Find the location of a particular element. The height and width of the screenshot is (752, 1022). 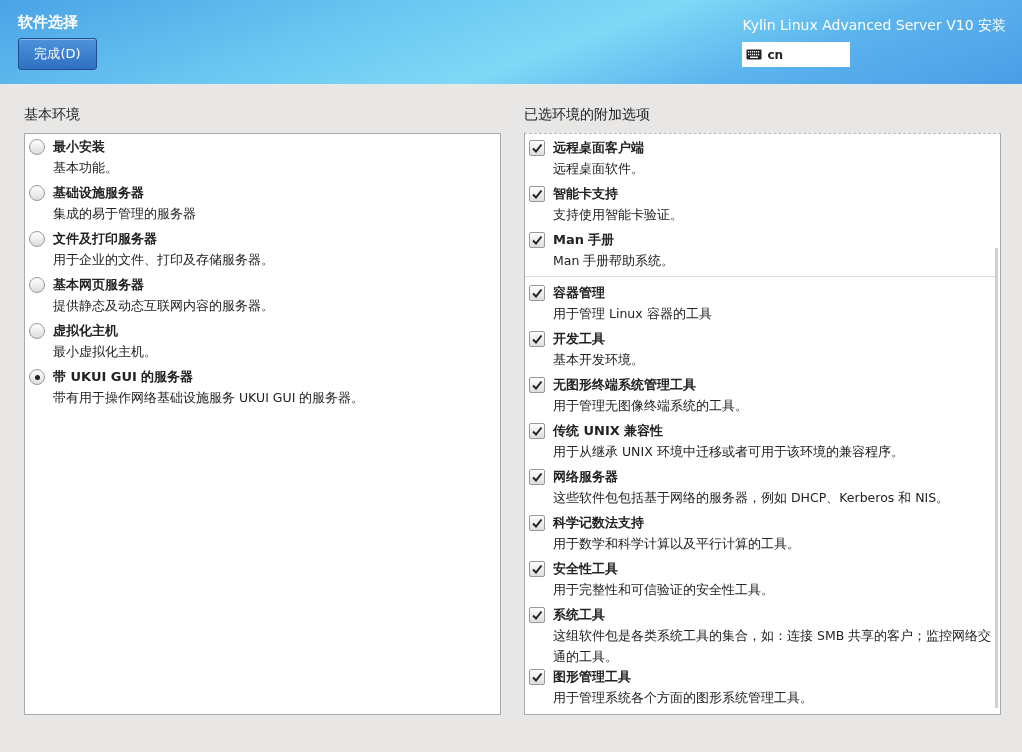

product-title: Kylin Linux Advanced Server V10 安装 is located at coordinates (874, 25).